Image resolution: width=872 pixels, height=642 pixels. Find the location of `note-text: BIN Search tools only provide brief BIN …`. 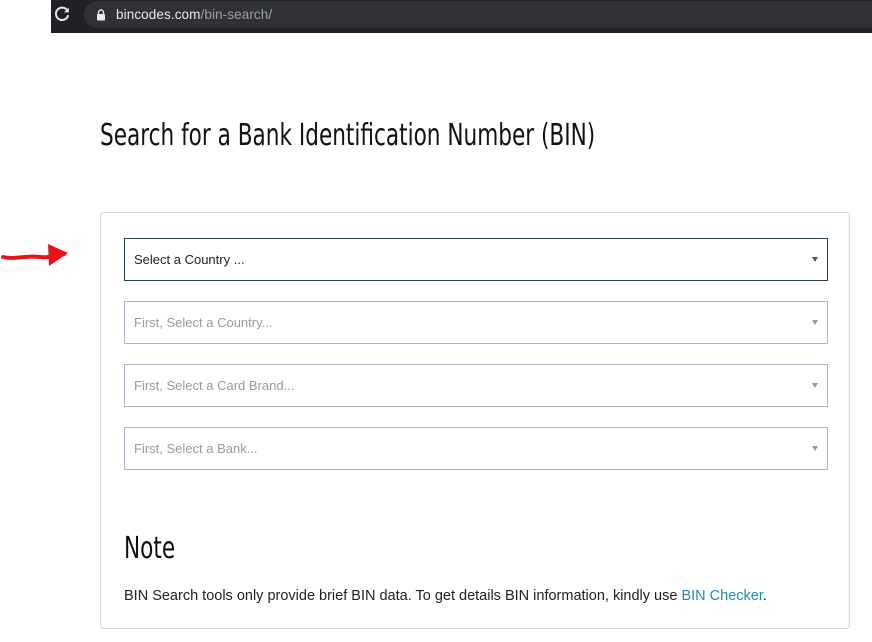

note-text: BIN Search tools only provide brief BIN … is located at coordinates (445, 596).